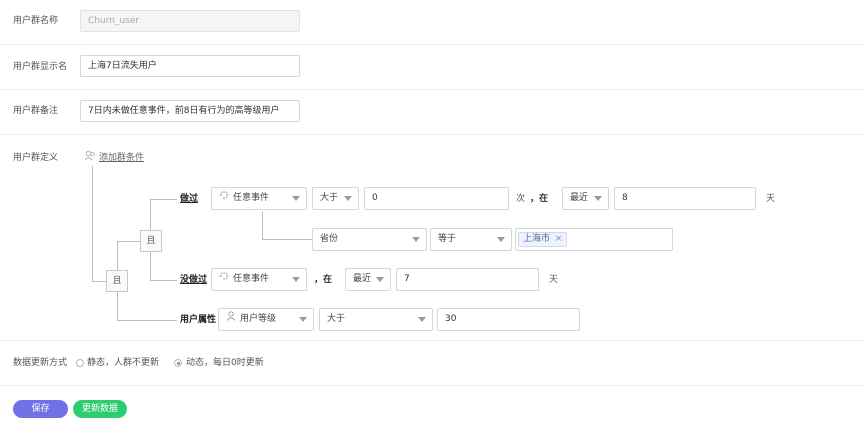 This screenshot has width=863, height=429. Describe the element at coordinates (287, 239) in the screenshot. I see `tree-line-filter-h` at that location.